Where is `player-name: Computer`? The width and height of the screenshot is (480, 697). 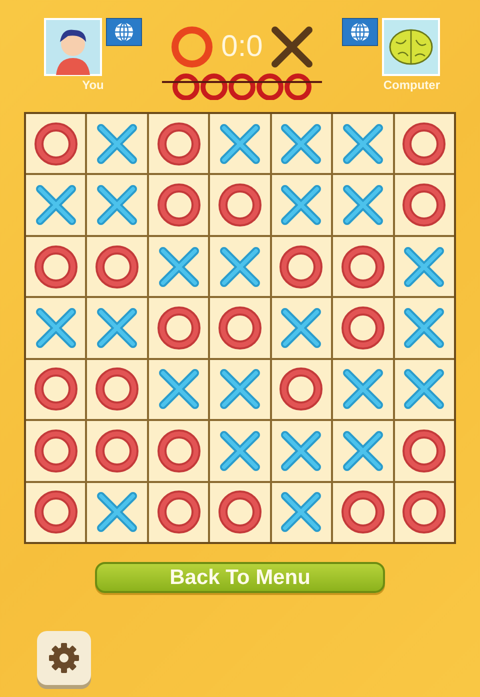
player-name: Computer is located at coordinates (411, 85).